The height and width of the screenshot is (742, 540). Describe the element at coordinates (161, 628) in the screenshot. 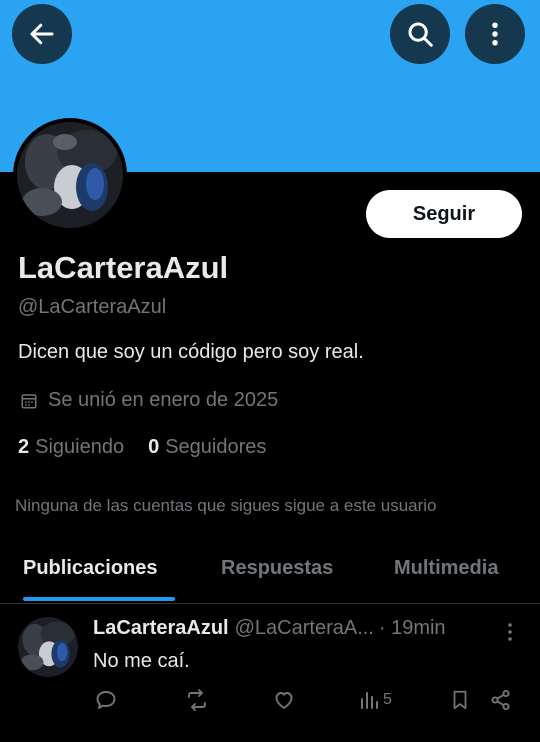

I see `post-author-name: LaCarteraAzul` at that location.